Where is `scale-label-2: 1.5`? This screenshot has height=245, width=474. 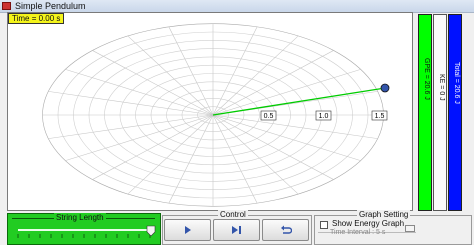 scale-label-2: 1.5 is located at coordinates (379, 115).